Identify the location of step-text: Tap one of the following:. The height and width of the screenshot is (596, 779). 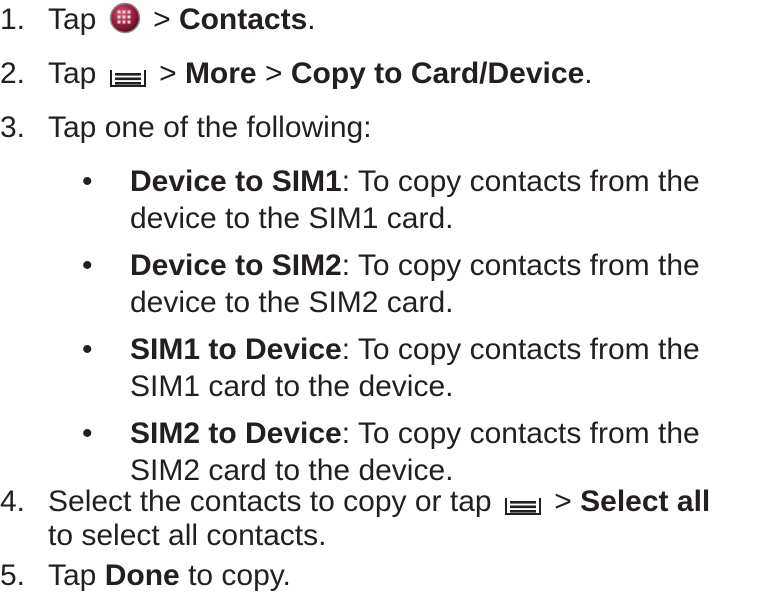
(210, 127).